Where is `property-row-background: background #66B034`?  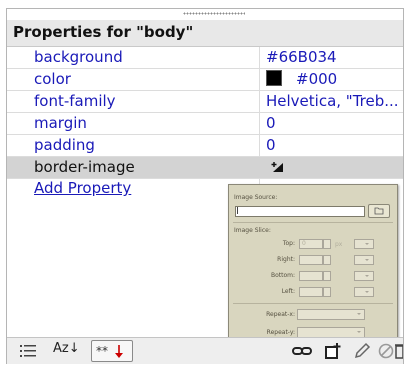
property-row-background: background #66B034 is located at coordinates (205, 58).